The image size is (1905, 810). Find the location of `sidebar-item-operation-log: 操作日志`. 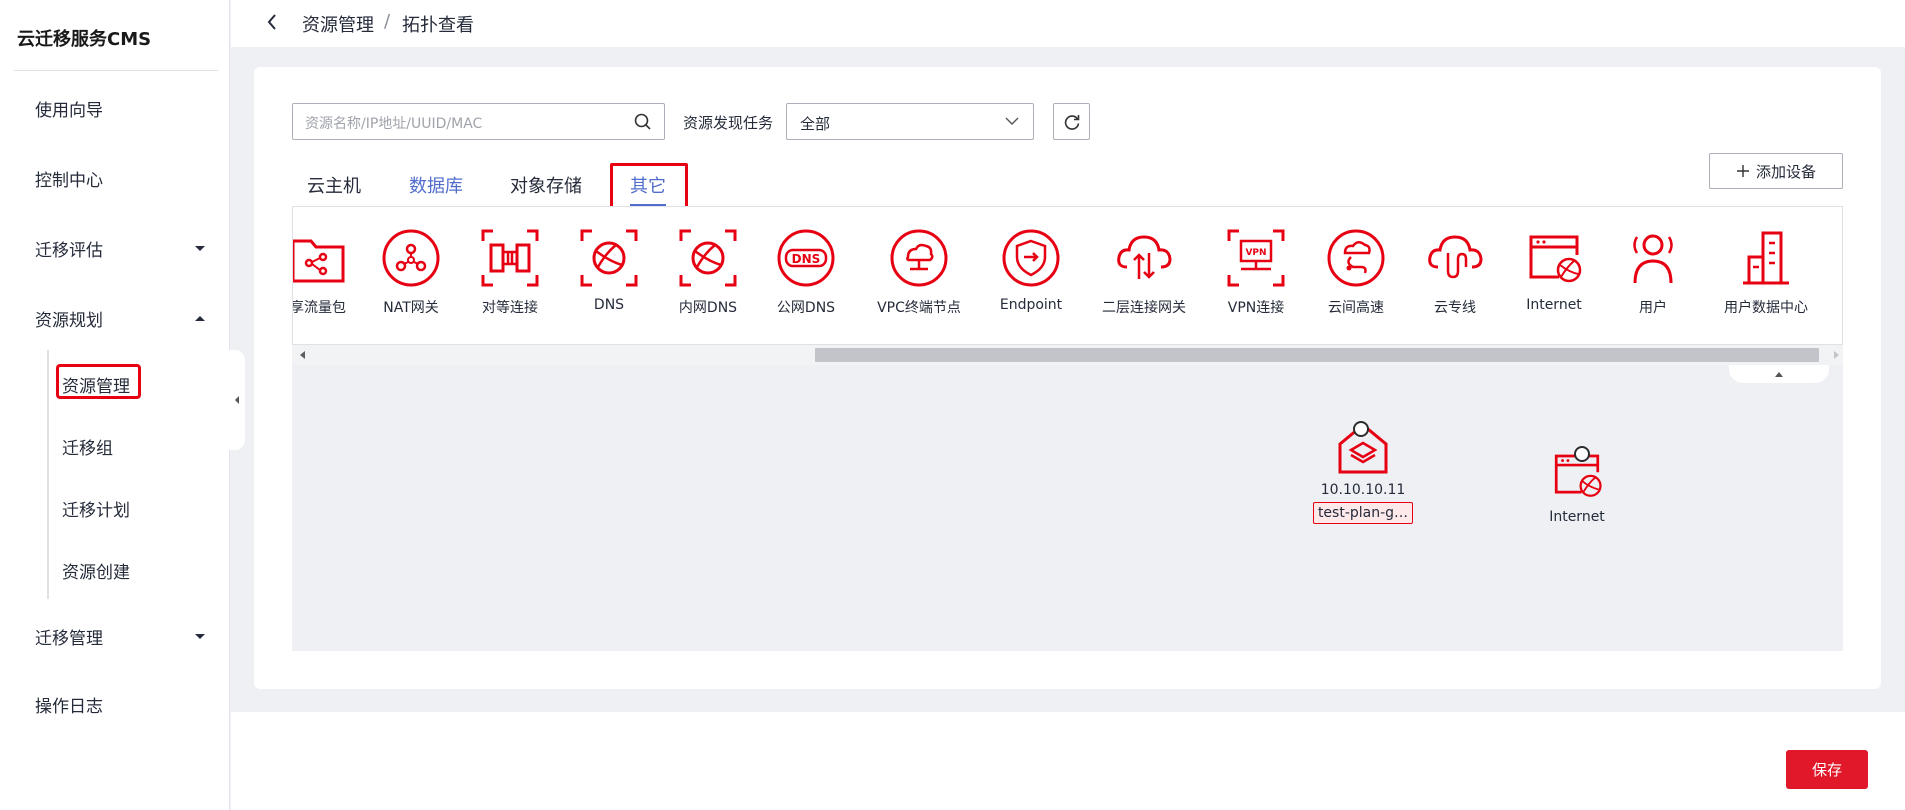

sidebar-item-operation-log: 操作日志 is located at coordinates (120, 704).